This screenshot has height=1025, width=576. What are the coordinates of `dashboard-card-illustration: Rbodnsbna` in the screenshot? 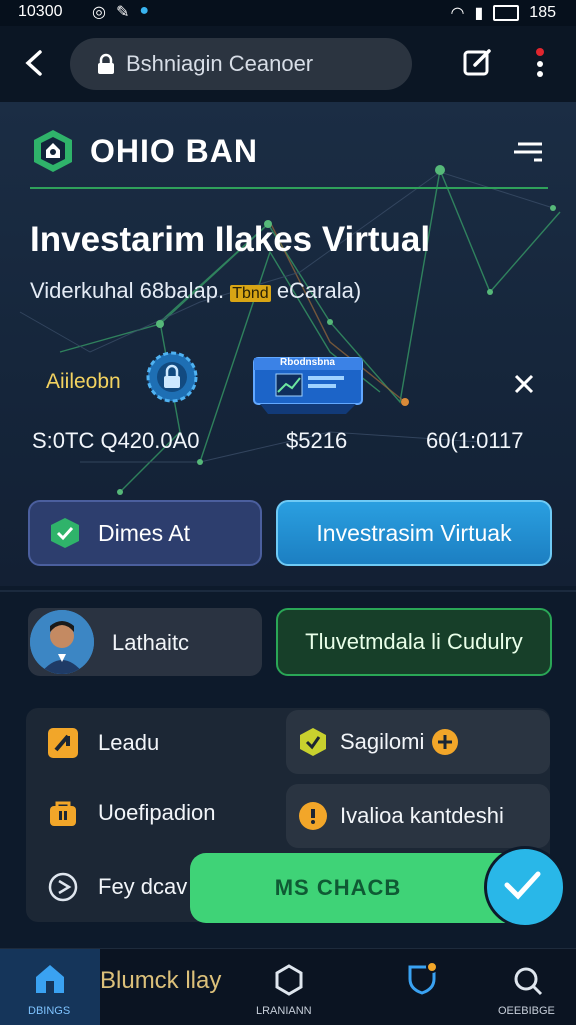 It's located at (306, 384).